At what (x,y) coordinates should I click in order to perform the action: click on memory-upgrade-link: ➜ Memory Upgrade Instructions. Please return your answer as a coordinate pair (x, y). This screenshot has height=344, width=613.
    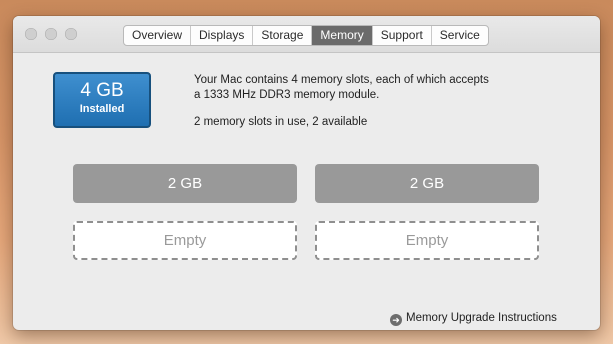
    Looking at the image, I should click on (473, 318).